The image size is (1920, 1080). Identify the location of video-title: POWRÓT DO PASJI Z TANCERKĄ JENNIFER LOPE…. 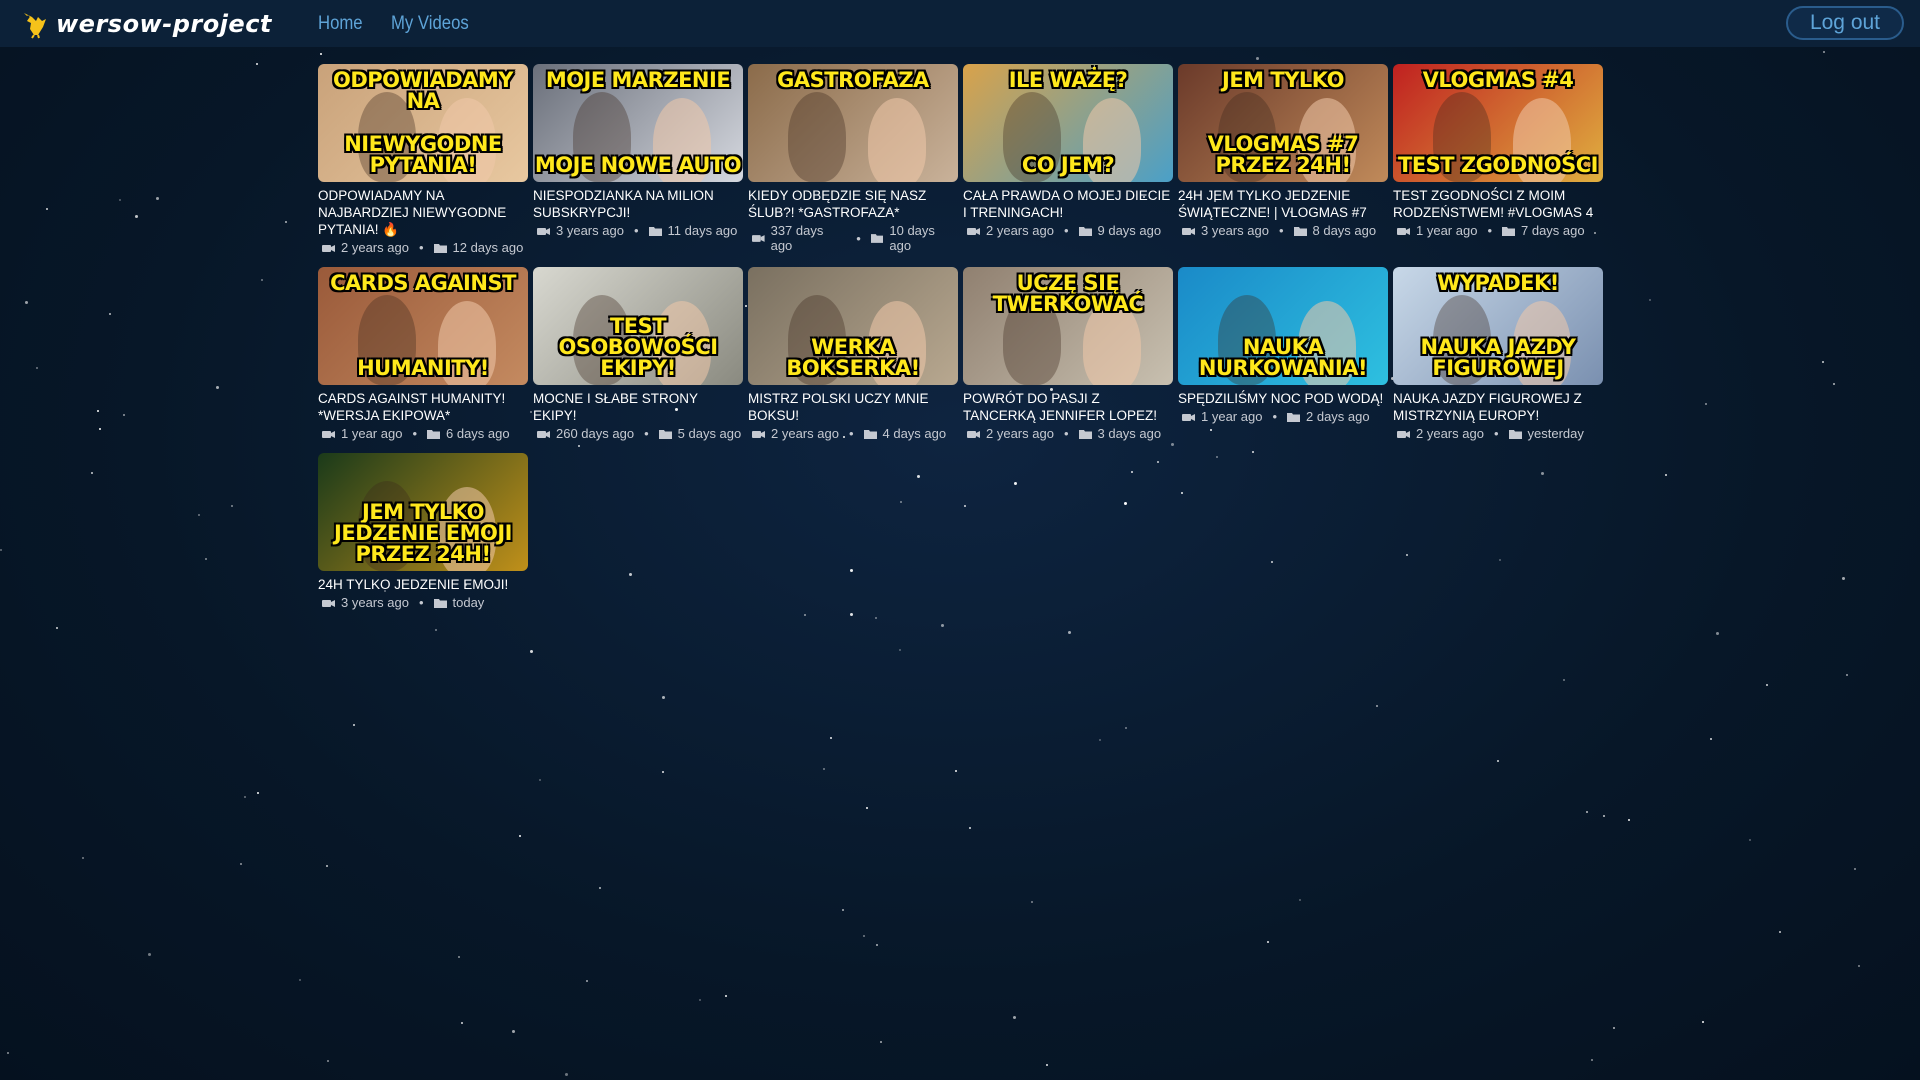
(1068, 407).